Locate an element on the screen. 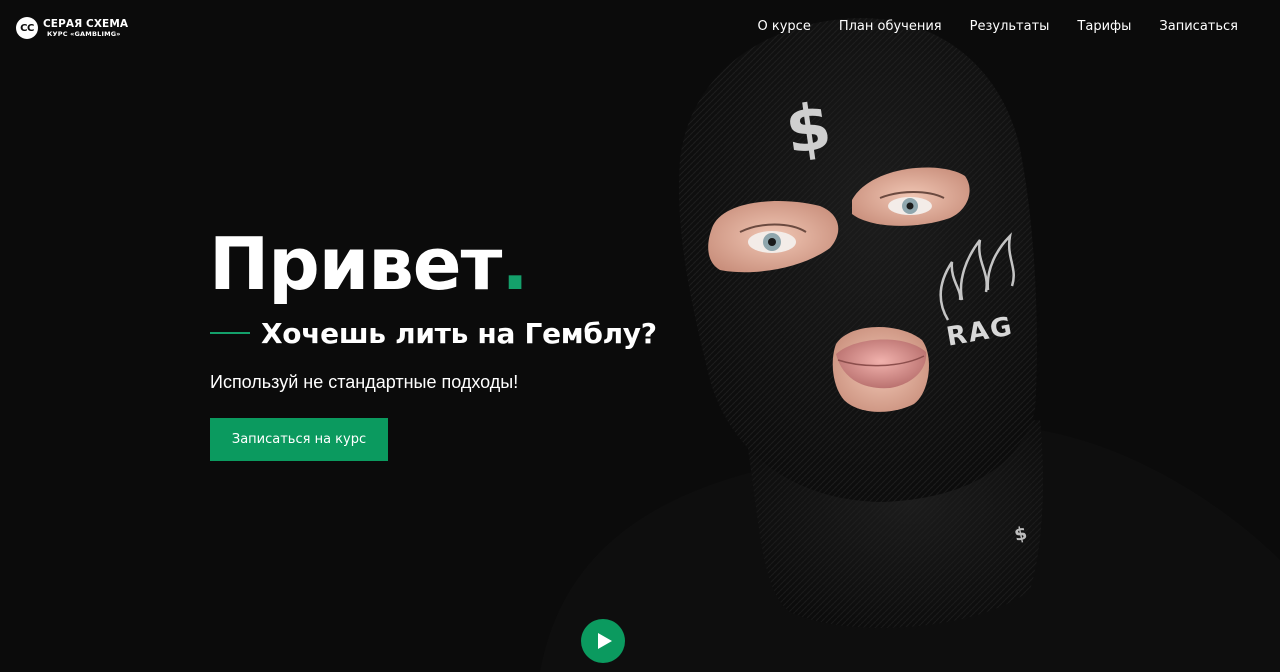 Image resolution: width=1280 pixels, height=672 pixels. hero-tagline: Используй не стандартные подходы! is located at coordinates (364, 382).